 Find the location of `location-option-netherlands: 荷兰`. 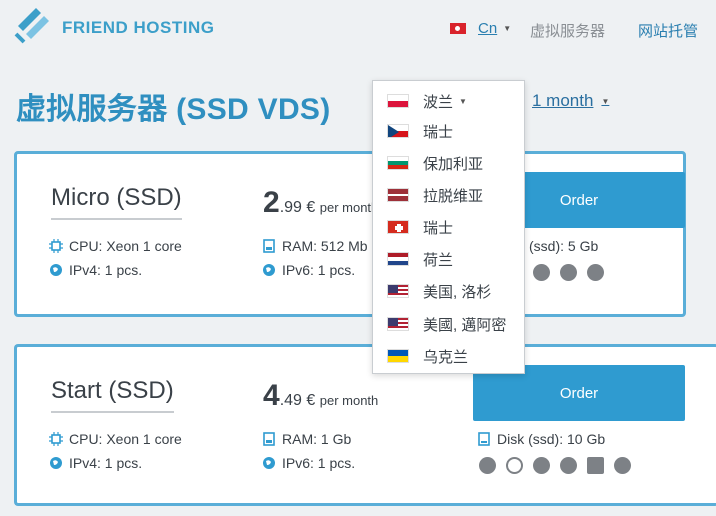

location-option-netherlands: 荷兰 is located at coordinates (420, 259).